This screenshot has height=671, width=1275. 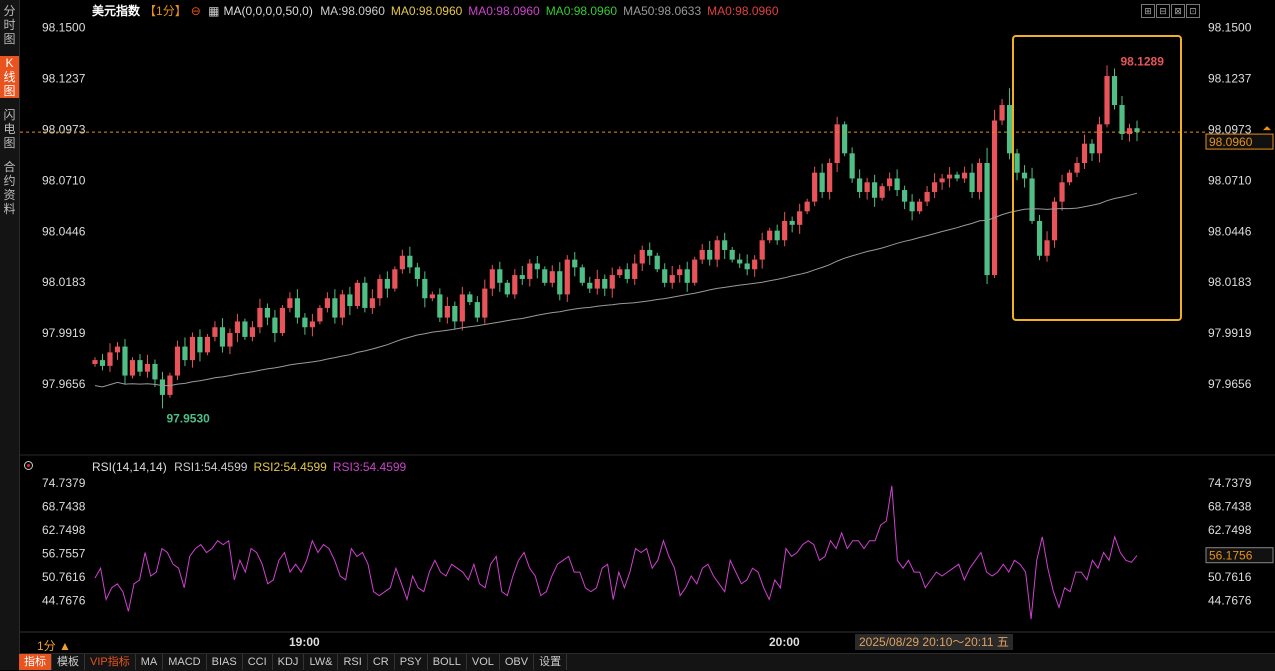 I want to click on indicator-tab-4: MACD, so click(x=185, y=662).